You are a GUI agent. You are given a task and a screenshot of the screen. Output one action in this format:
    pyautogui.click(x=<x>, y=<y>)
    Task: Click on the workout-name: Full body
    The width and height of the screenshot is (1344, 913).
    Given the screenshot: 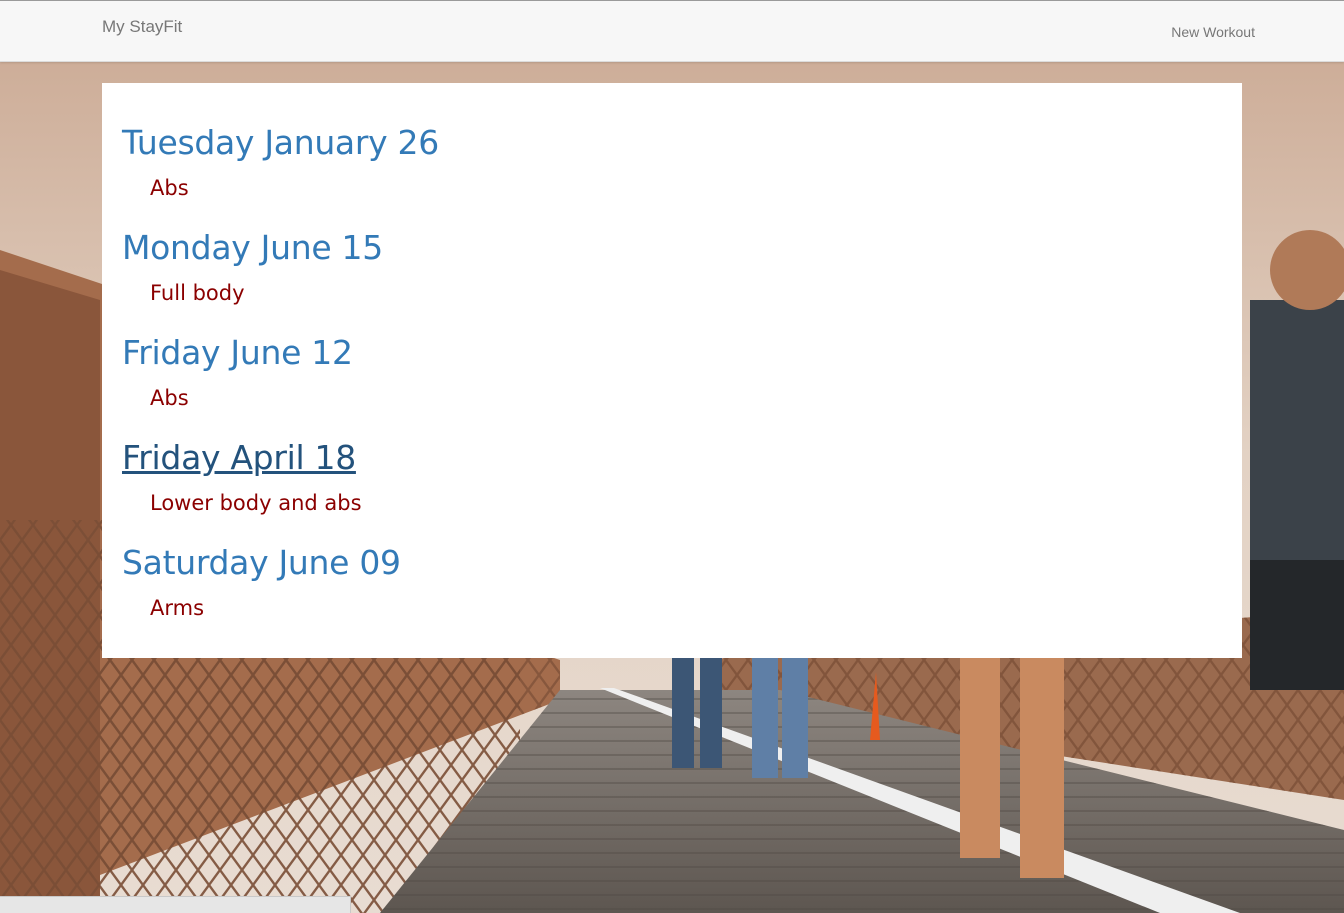 What is the action you would take?
    pyautogui.click(x=197, y=293)
    